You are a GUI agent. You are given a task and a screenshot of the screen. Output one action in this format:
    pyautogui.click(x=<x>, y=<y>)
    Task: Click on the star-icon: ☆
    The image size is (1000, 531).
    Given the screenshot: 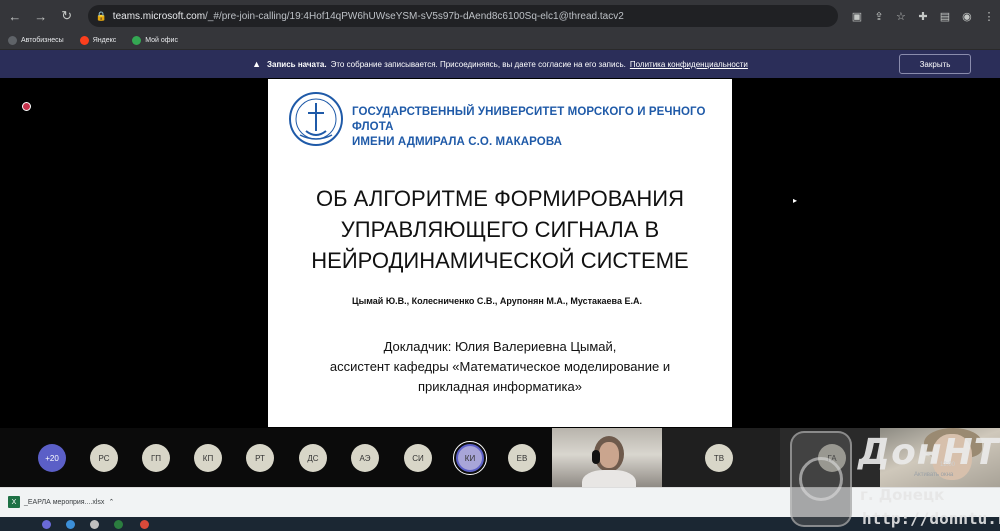 What is the action you would take?
    pyautogui.click(x=901, y=16)
    